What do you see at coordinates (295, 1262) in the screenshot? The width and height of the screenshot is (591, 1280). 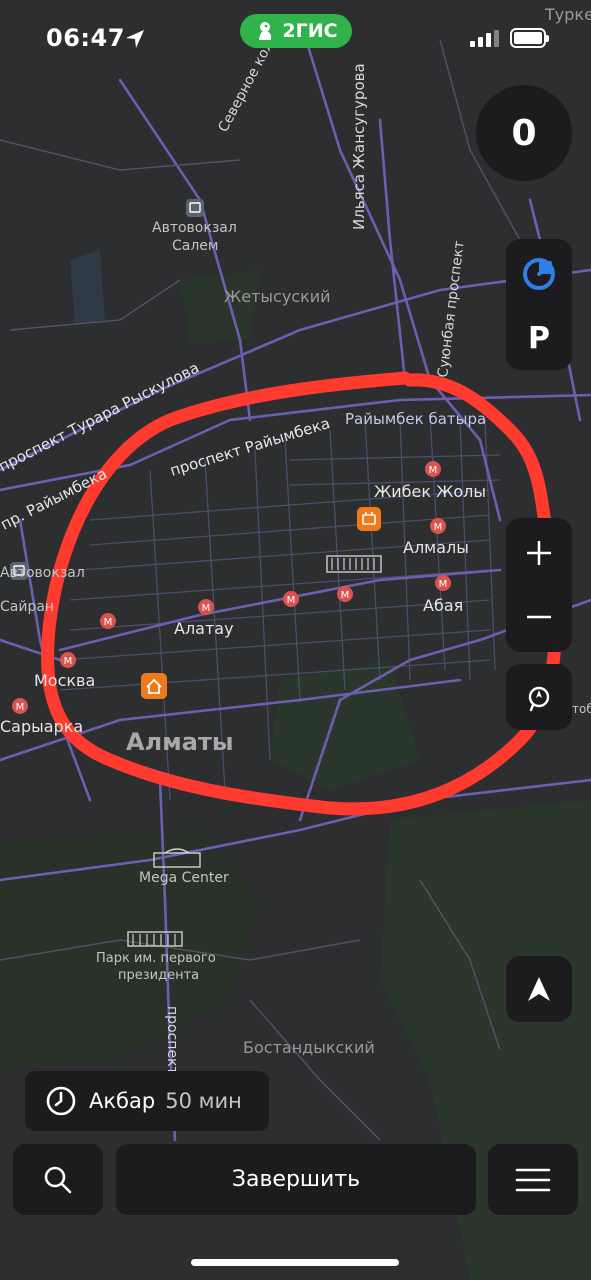 I see `home-indicator` at bounding box center [295, 1262].